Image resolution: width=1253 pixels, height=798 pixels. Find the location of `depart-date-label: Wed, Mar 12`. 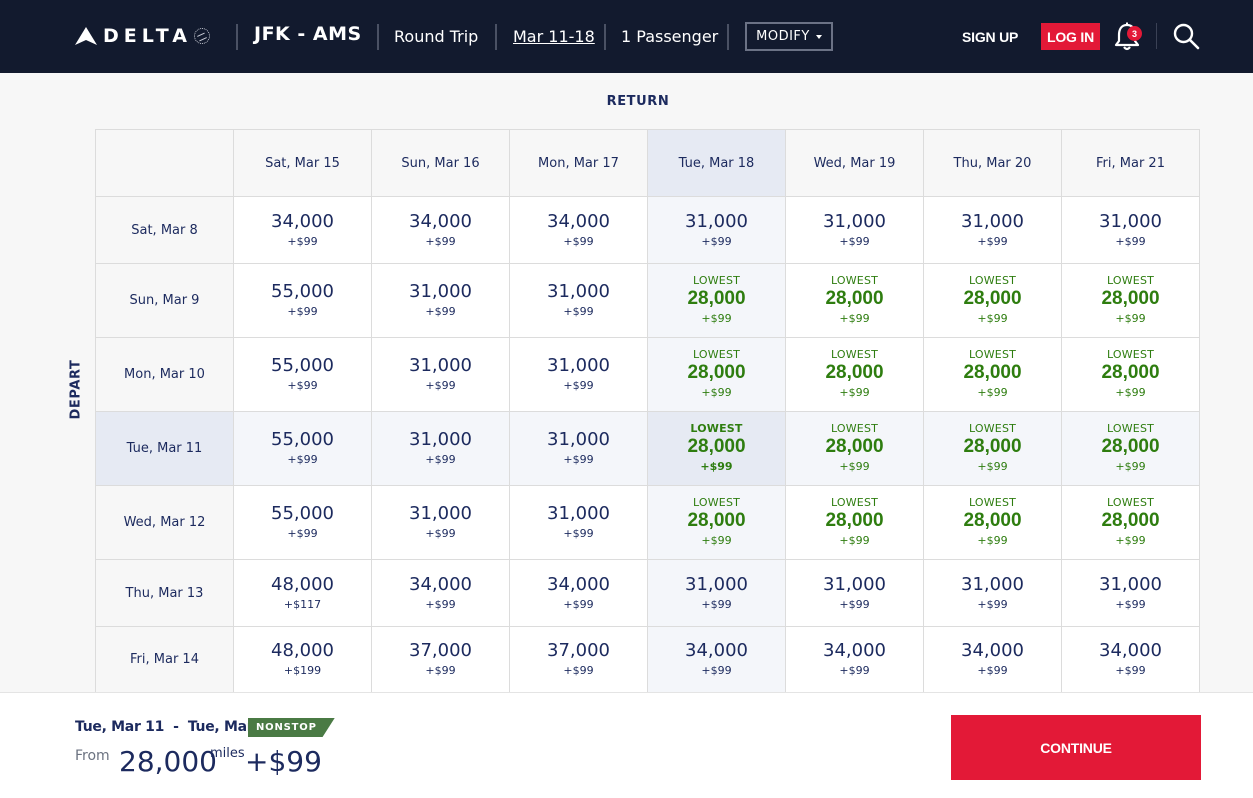

depart-date-label: Wed, Mar 12 is located at coordinates (164, 522).